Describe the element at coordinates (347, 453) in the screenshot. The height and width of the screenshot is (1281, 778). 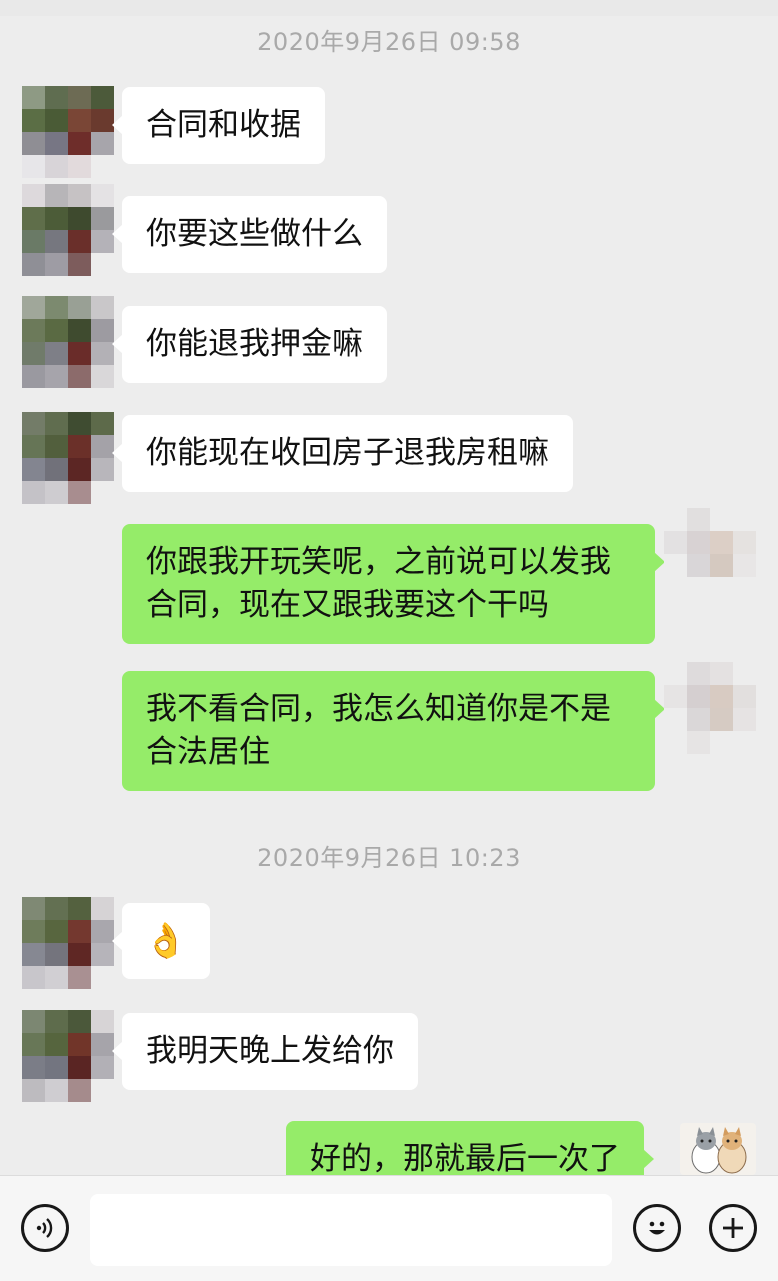
I see `message-text: 你能现在收回房子退我房租嘛` at that location.